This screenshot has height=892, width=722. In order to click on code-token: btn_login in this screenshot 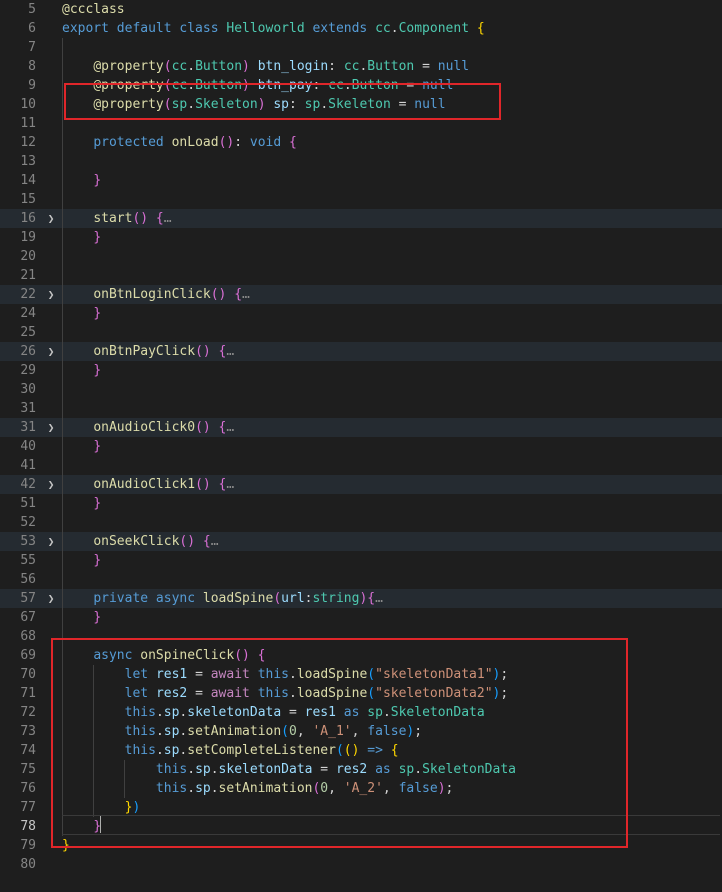, I will do `click(293, 66)`.